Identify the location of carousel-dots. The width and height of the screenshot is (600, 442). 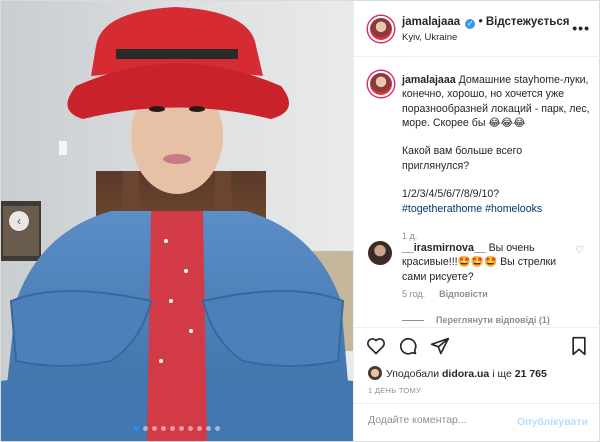
(177, 428).